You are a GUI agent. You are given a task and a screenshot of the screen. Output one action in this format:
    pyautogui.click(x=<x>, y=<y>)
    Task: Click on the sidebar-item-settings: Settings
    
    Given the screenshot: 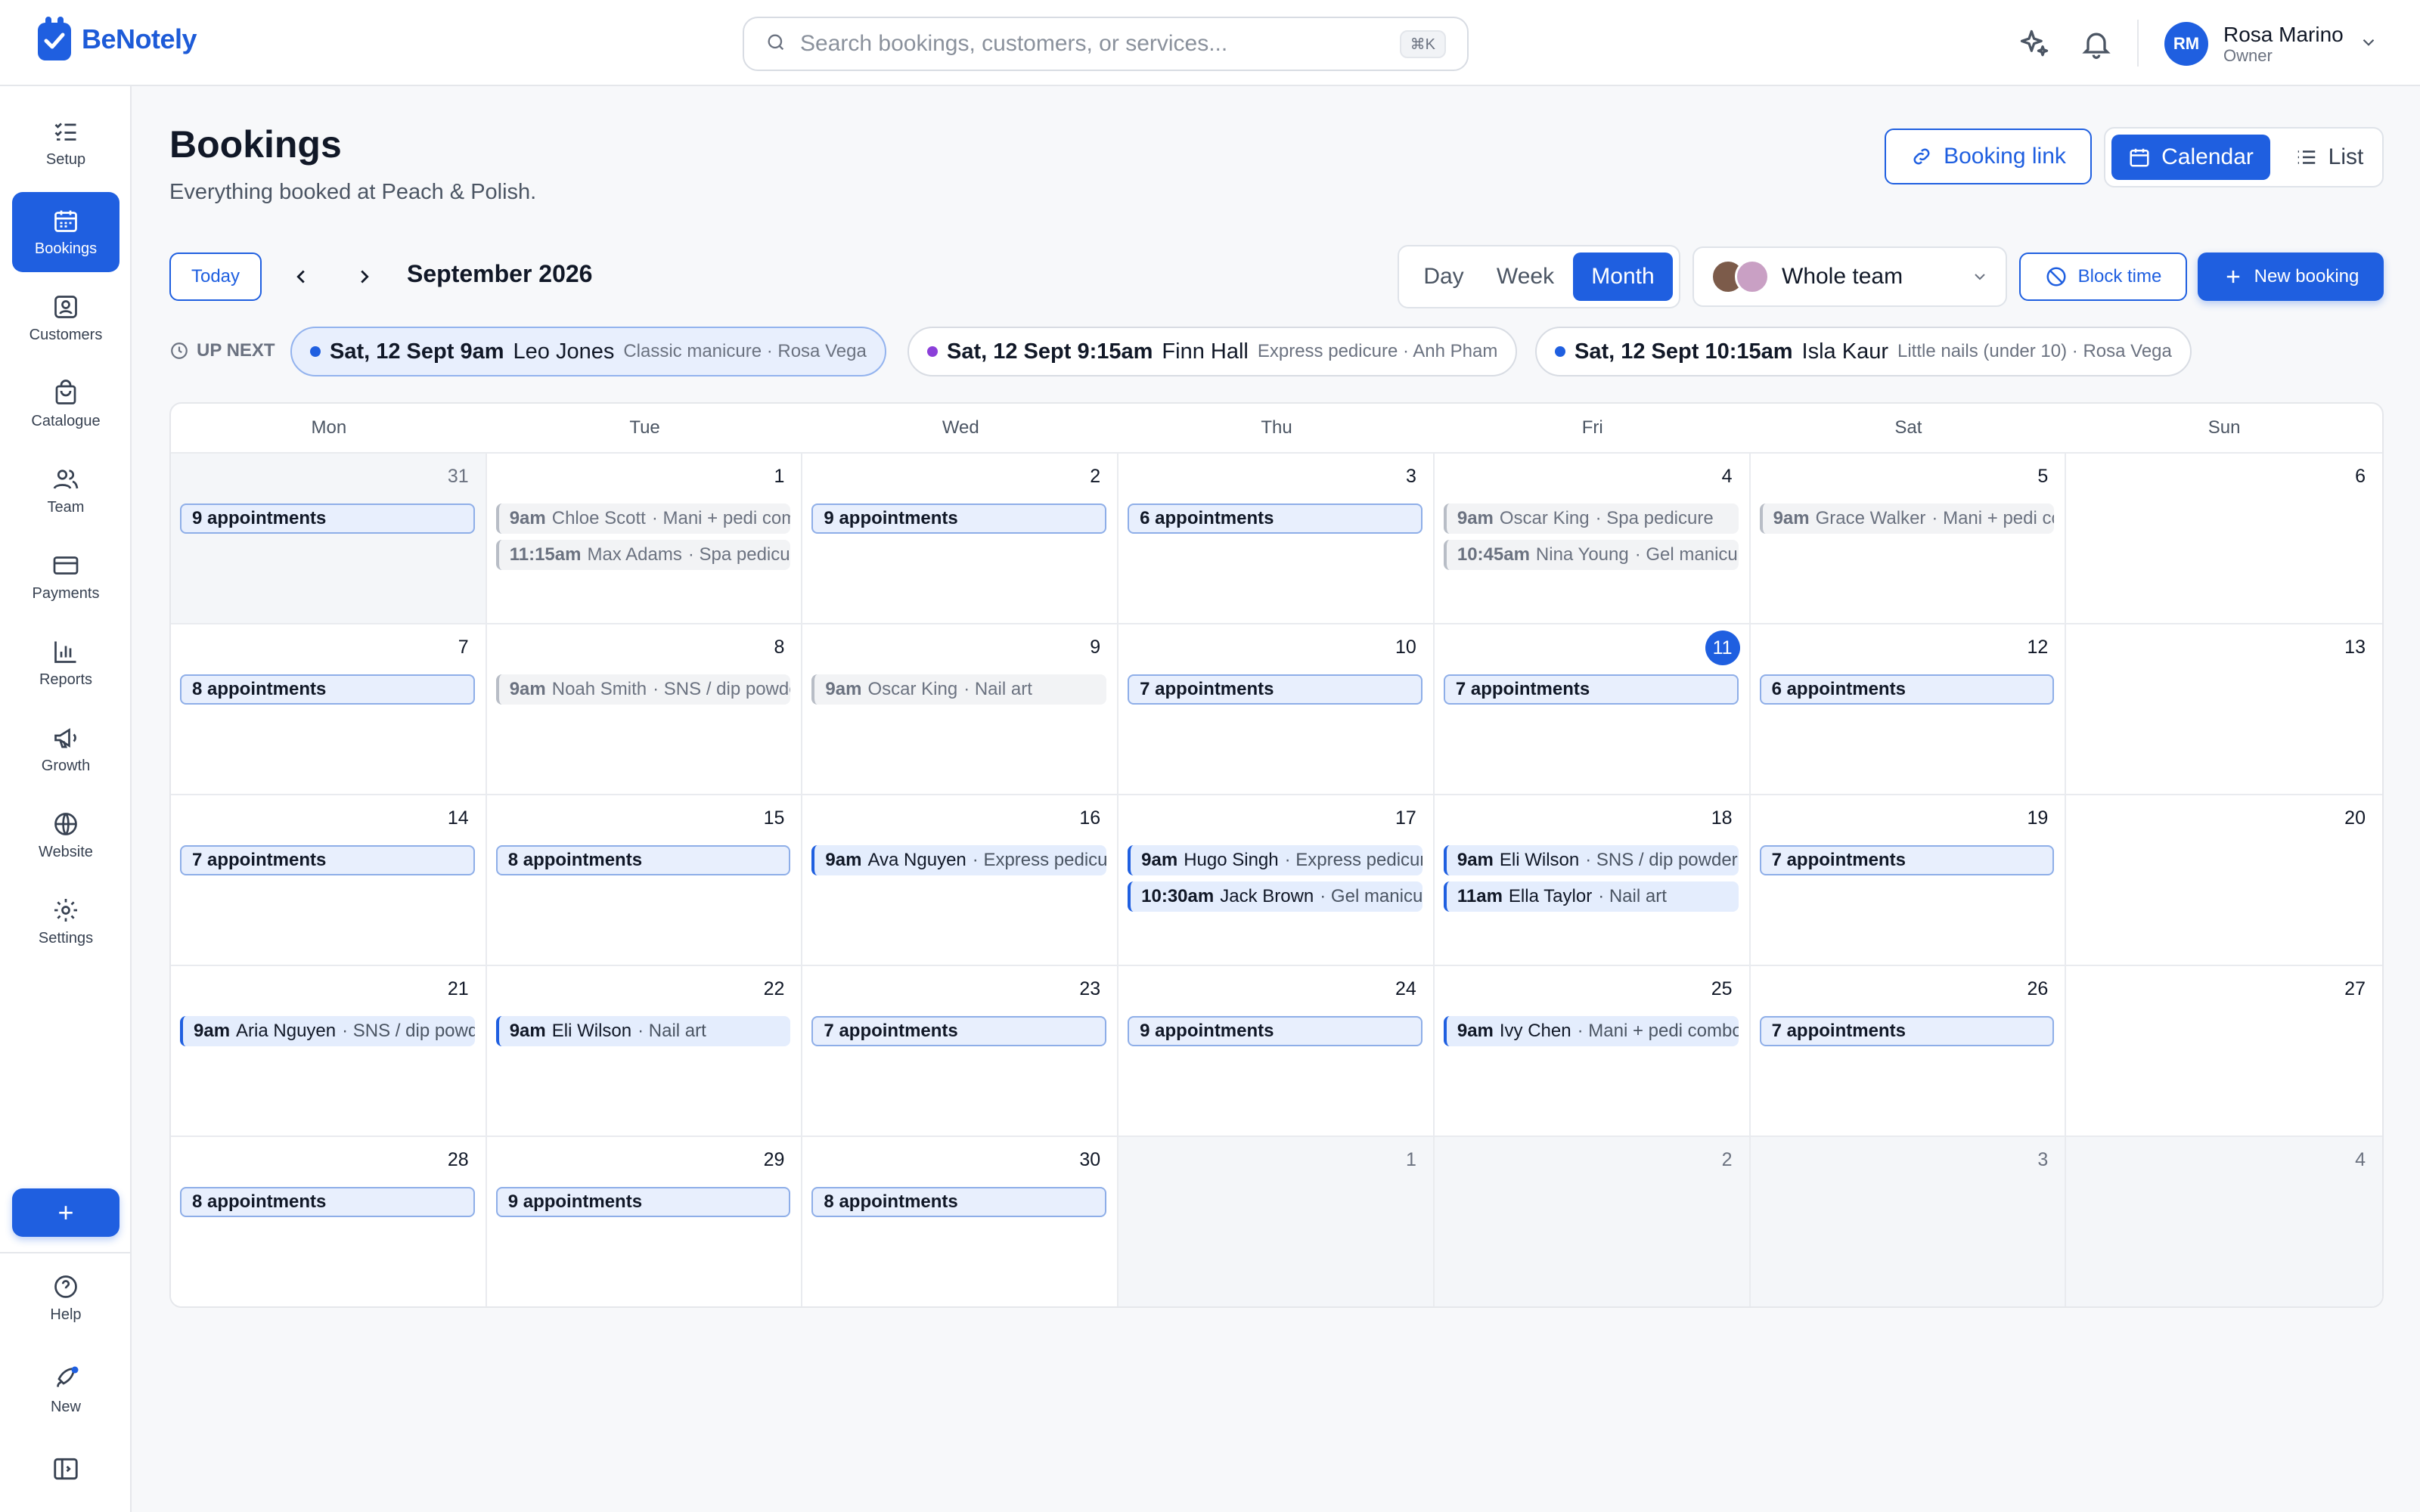 What is the action you would take?
    pyautogui.click(x=65, y=922)
    